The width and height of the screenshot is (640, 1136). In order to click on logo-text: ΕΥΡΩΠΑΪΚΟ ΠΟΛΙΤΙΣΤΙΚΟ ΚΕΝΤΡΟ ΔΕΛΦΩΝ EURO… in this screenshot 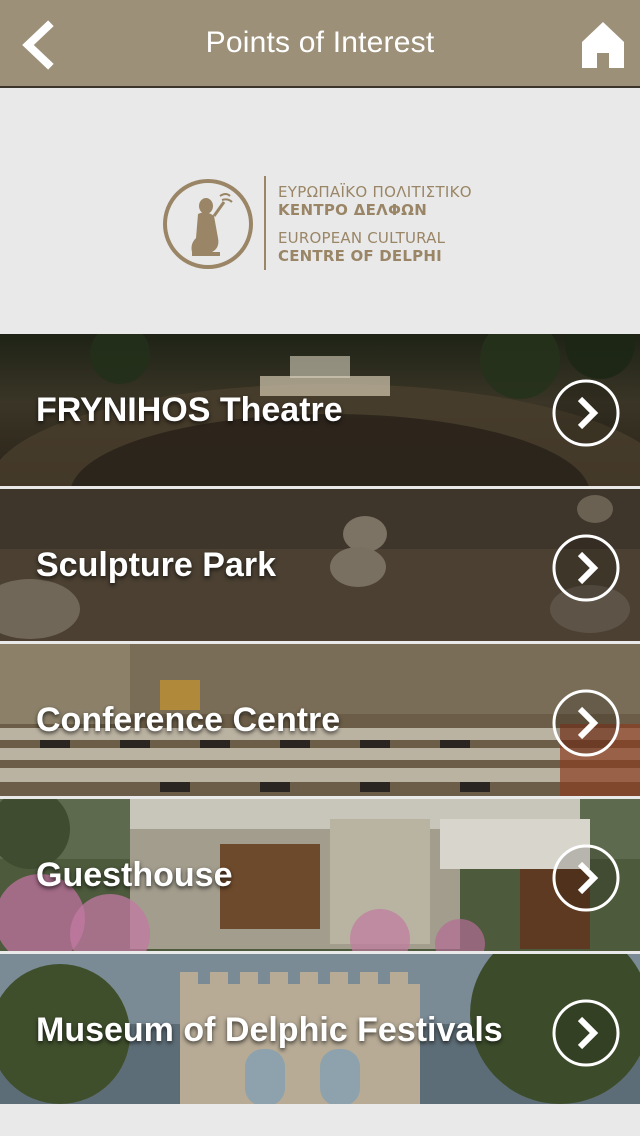, I will do `click(375, 224)`.